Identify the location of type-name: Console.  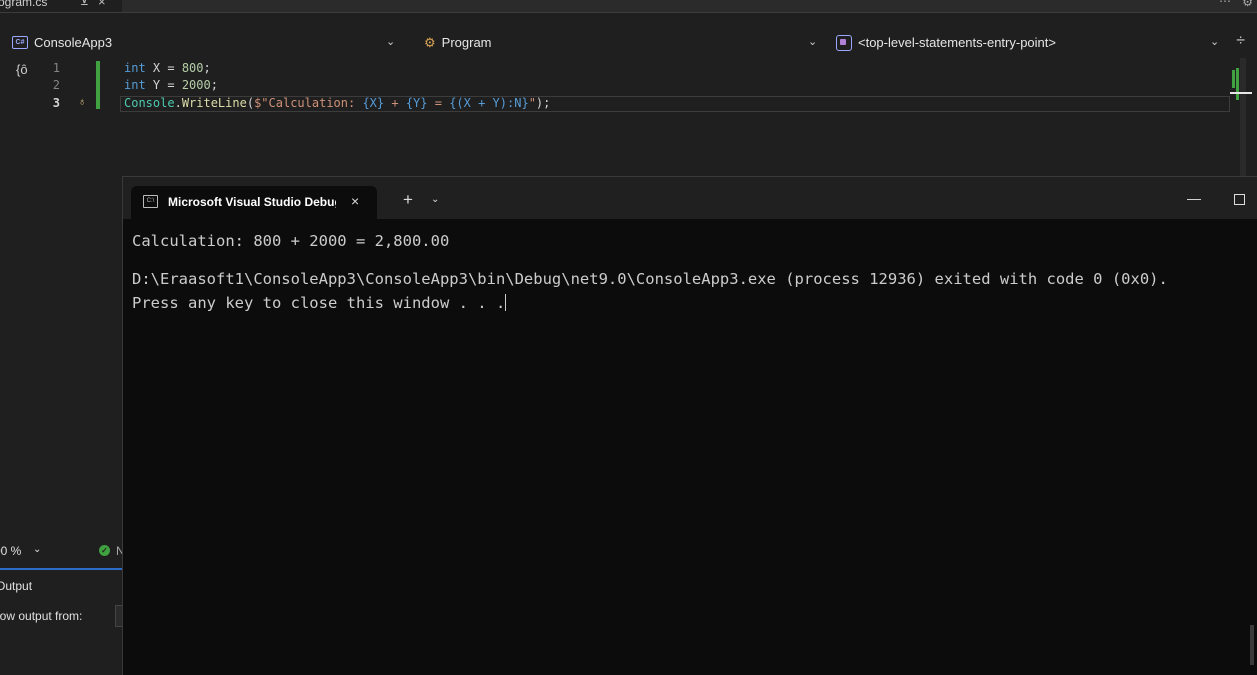
(149, 103).